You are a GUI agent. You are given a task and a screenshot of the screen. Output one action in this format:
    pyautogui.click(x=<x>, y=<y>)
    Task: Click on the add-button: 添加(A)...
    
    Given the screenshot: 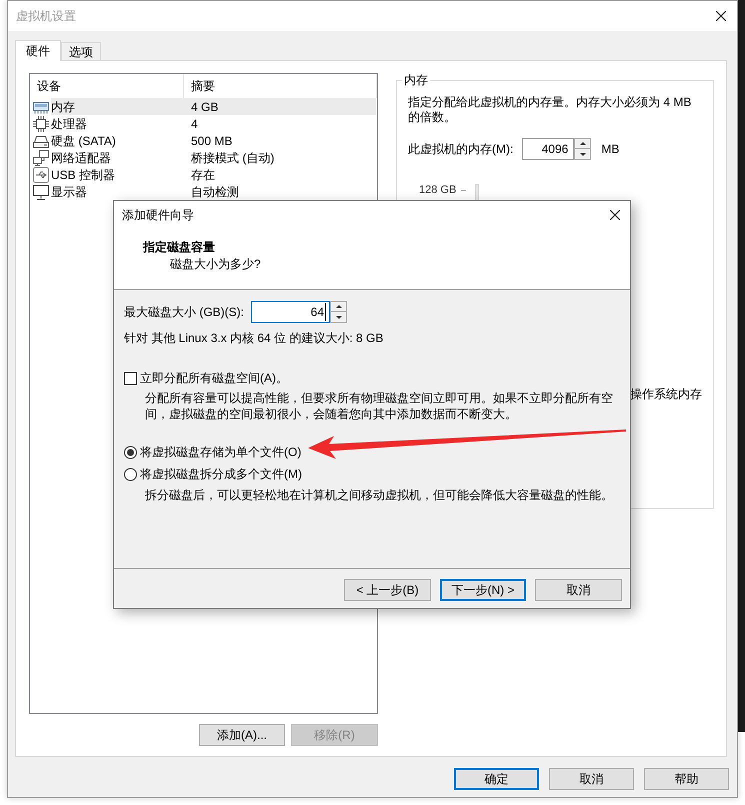 What is the action you would take?
    pyautogui.click(x=242, y=735)
    